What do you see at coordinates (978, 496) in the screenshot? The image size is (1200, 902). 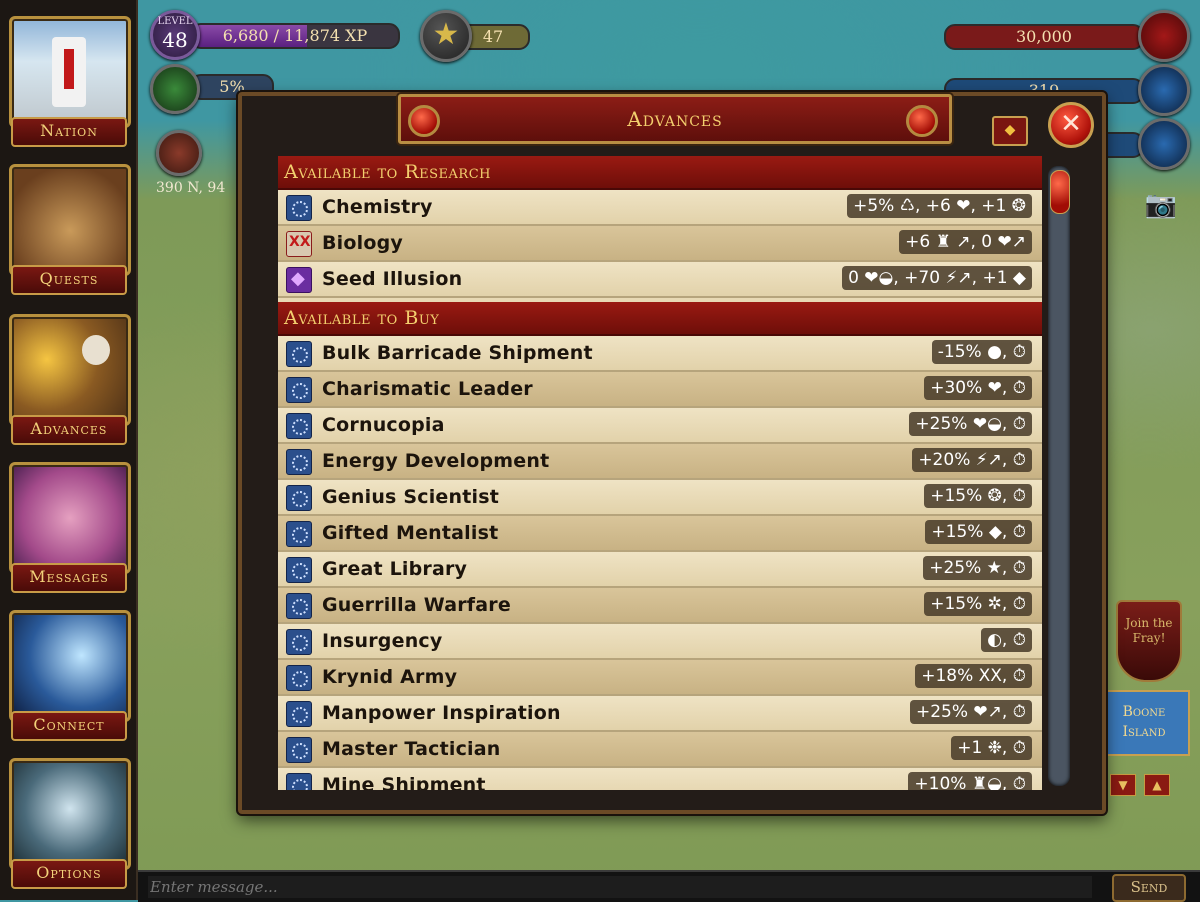 I see `advance-effect: +15% ❂, ⏱` at bounding box center [978, 496].